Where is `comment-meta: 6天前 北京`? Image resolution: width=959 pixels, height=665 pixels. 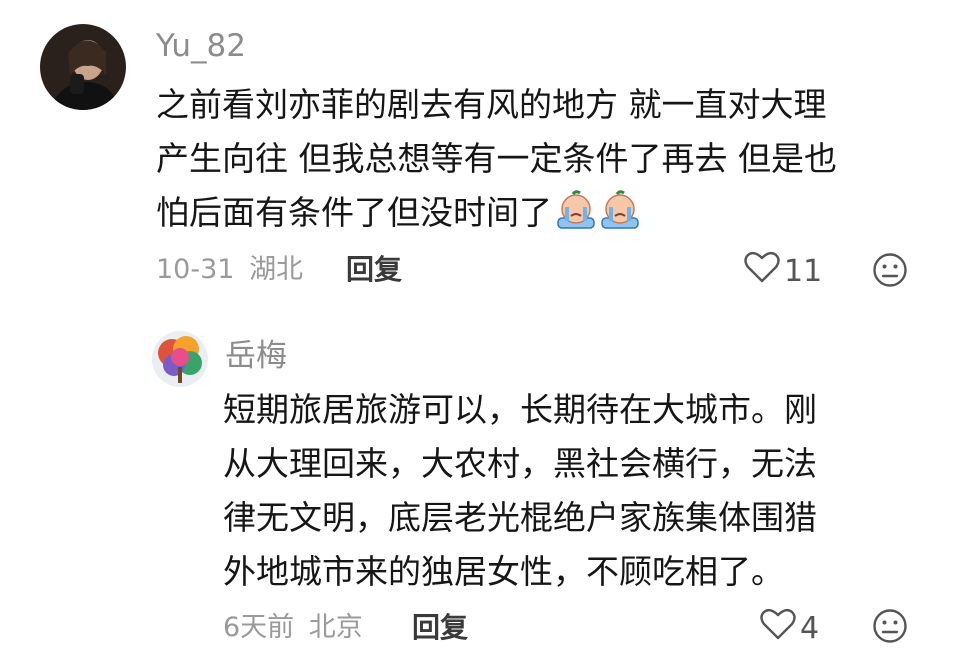 comment-meta: 6天前 北京 is located at coordinates (293, 628).